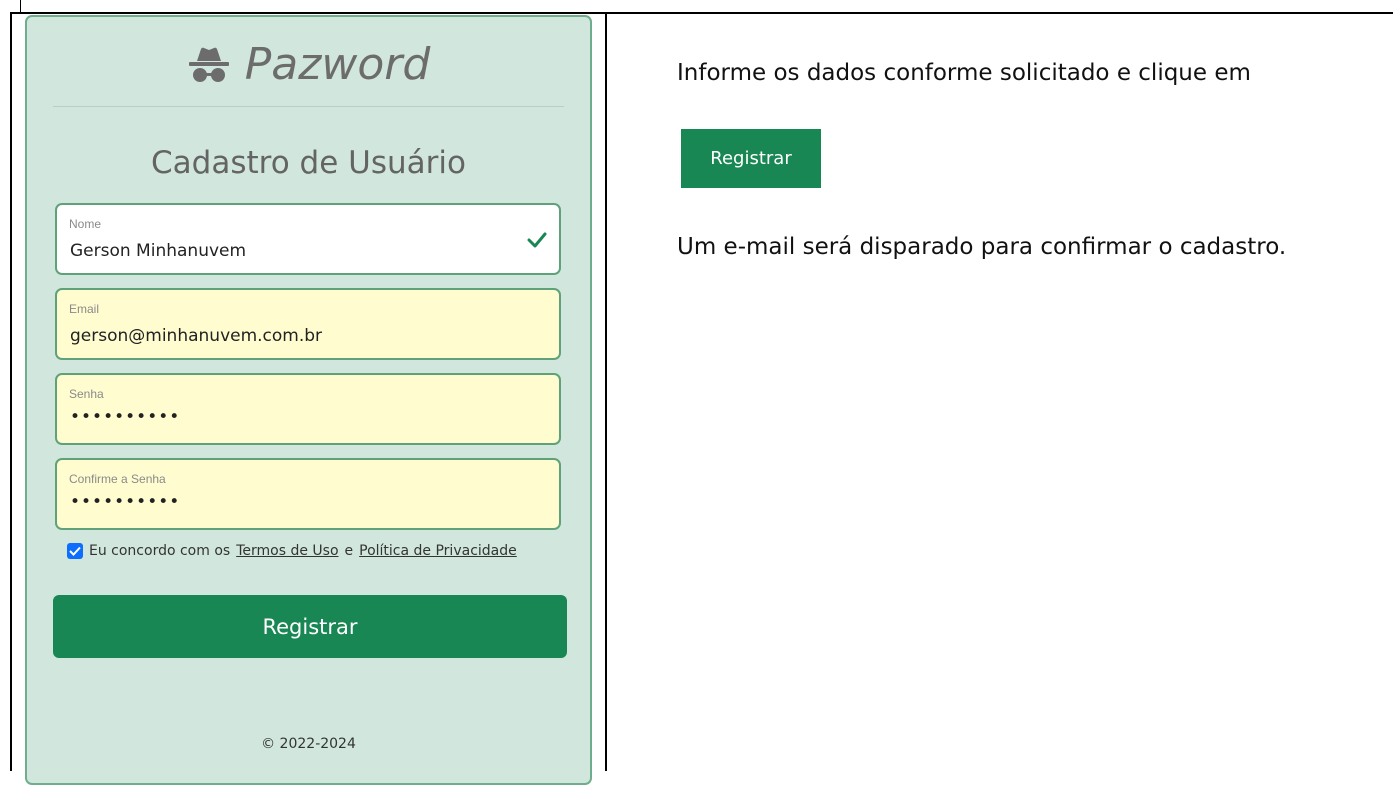 This screenshot has height=785, width=1393. Describe the element at coordinates (160, 551) in the screenshot. I see `terms-text: Eu concordo com os` at that location.